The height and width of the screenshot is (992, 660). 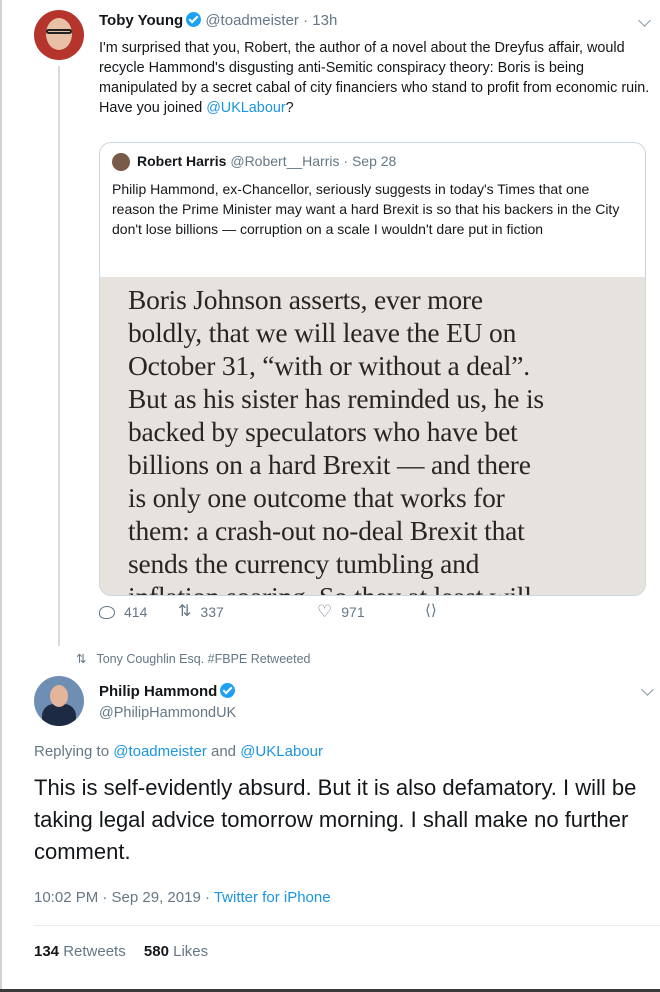 What do you see at coordinates (304, 563) in the screenshot?
I see `clipping-line: sends the currency tumbling and` at bounding box center [304, 563].